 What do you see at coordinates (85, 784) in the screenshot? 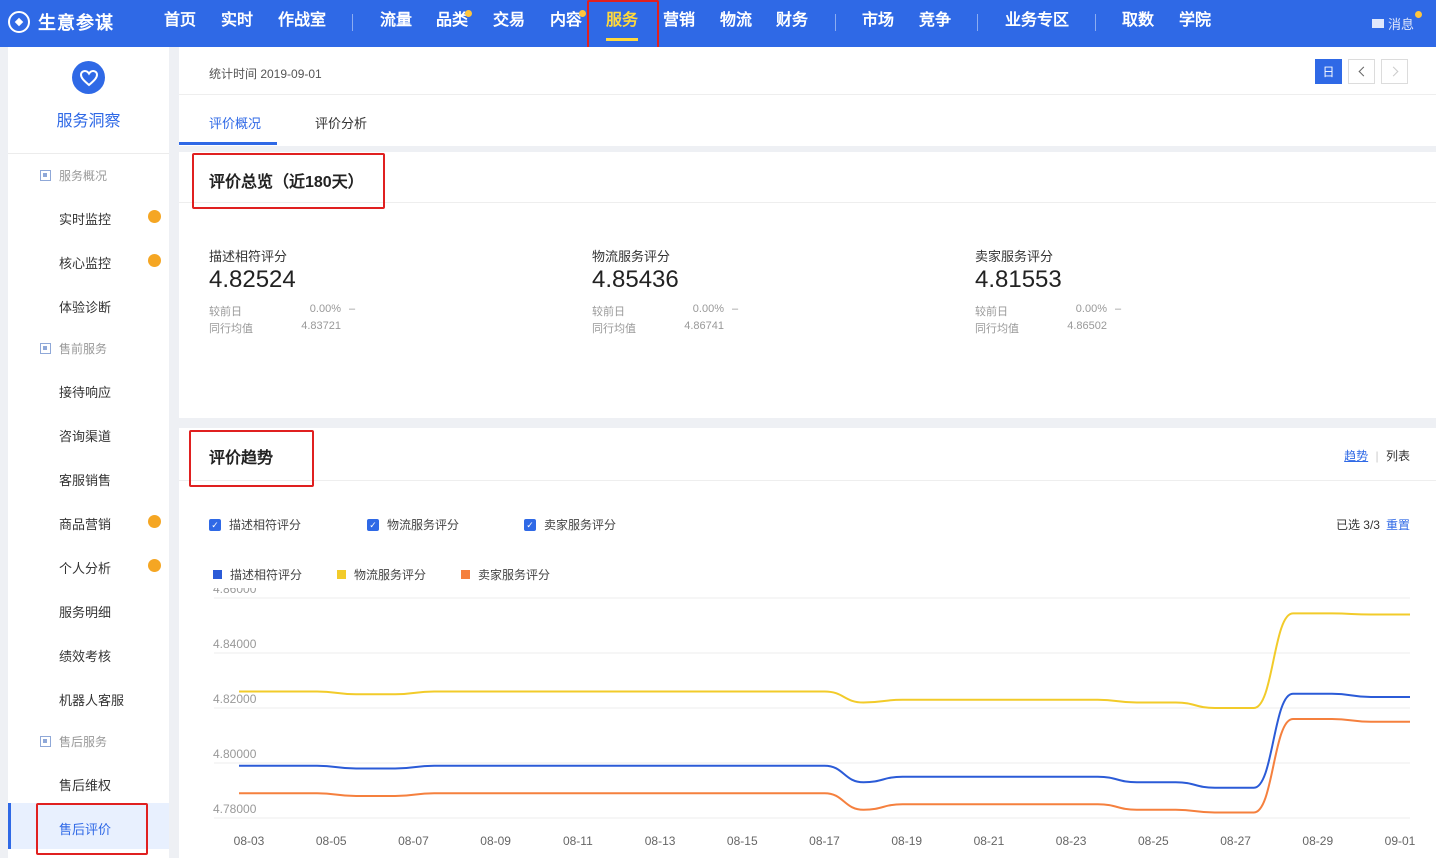
I see `sidebar-item-aftersale-rights: 售后维权` at bounding box center [85, 784].